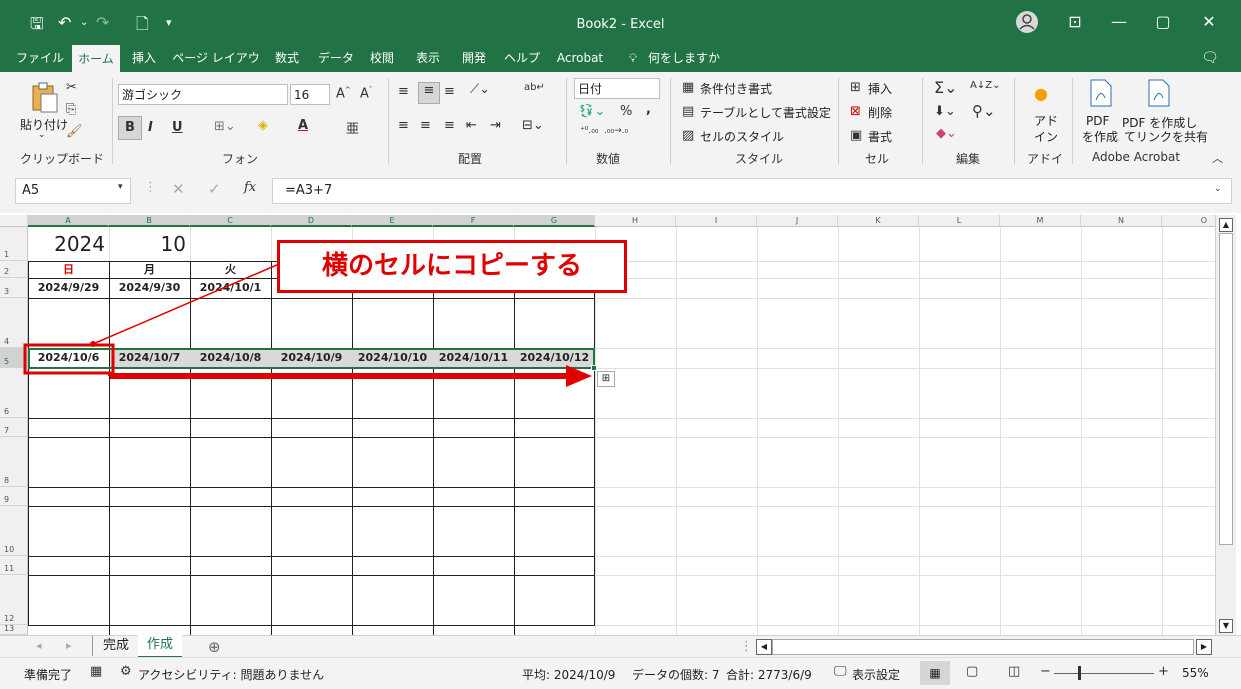 The height and width of the screenshot is (689, 1241). What do you see at coordinates (946, 87) in the screenshot?
I see `autosum-icon: Σ⌄` at bounding box center [946, 87].